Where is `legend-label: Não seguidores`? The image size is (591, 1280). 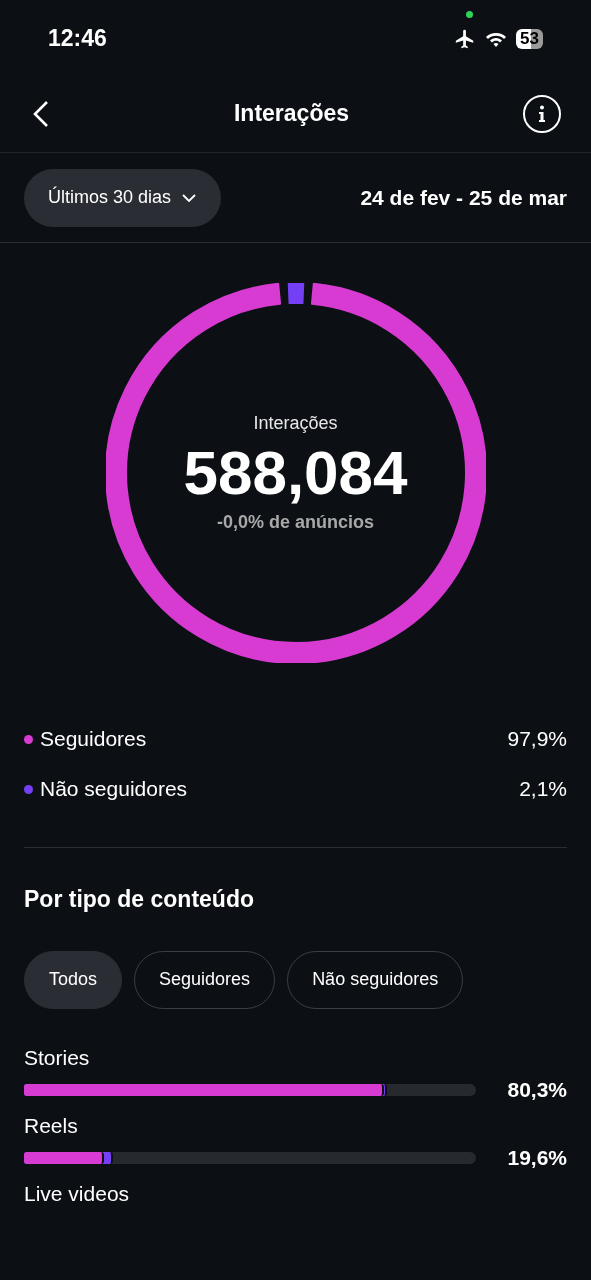 legend-label: Não seguidores is located at coordinates (114, 789).